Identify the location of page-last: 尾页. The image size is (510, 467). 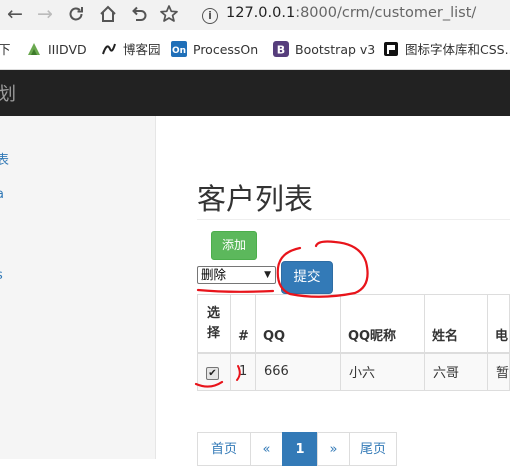
(373, 449).